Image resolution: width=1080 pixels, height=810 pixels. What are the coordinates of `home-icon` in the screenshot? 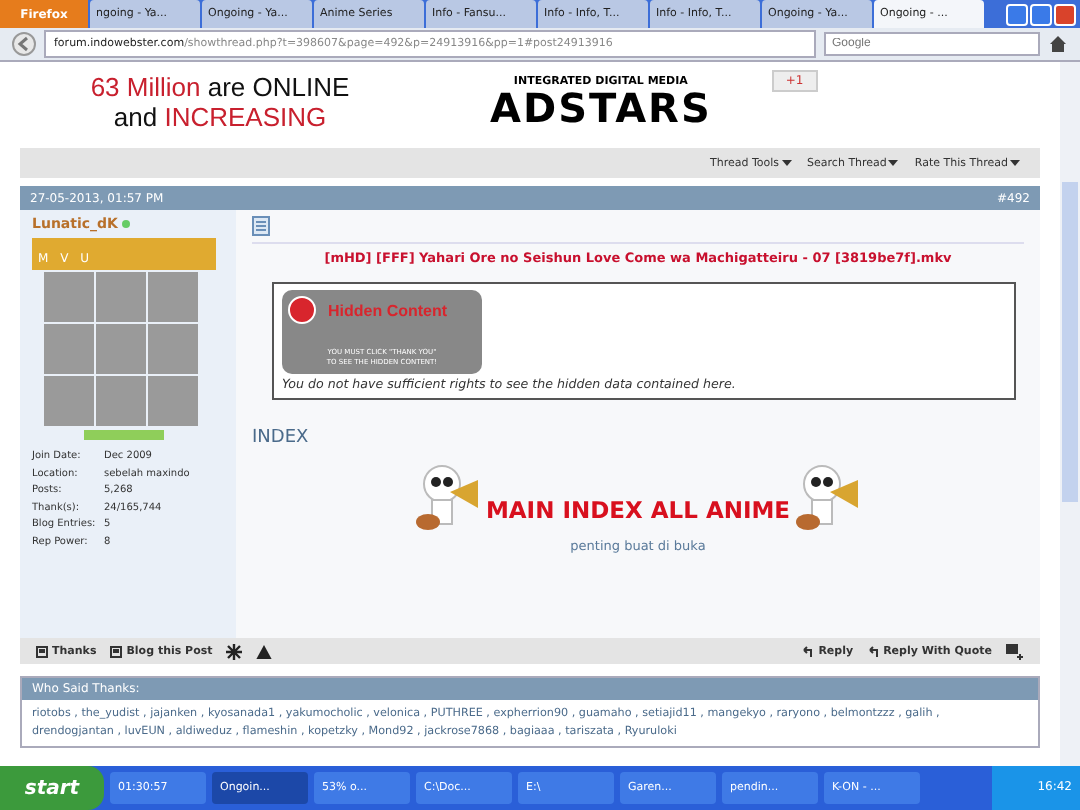 It's located at (1058, 44).